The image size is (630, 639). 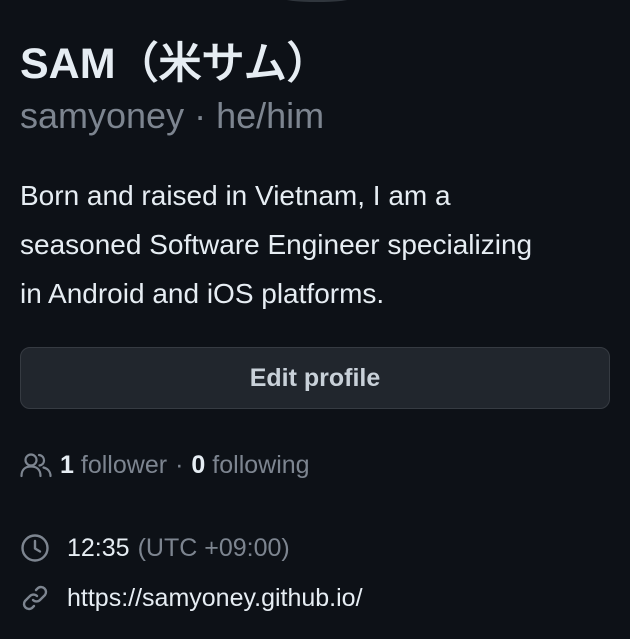 I want to click on link-icon, so click(x=35, y=598).